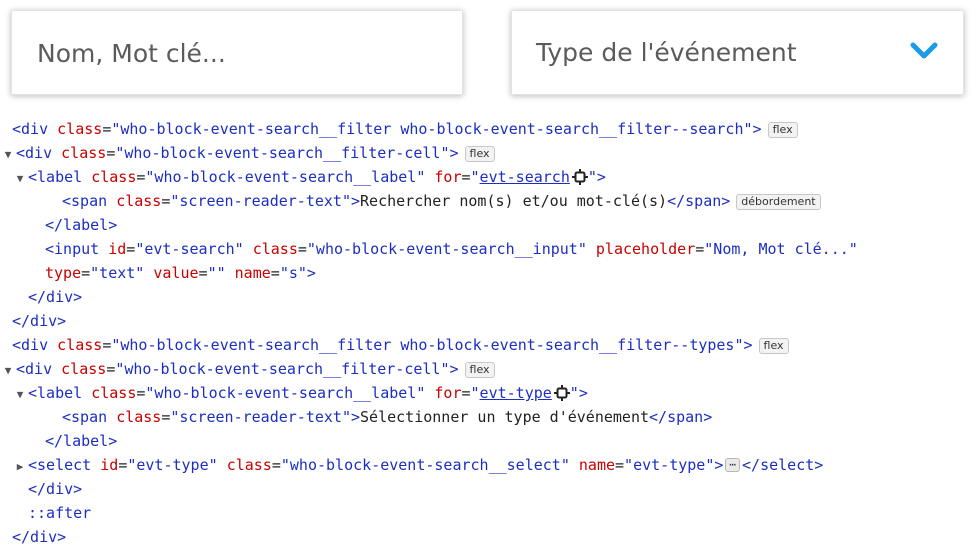 Image resolution: width=977 pixels, height=549 pixels. What do you see at coordinates (451, 249) in the screenshot?
I see `attribute-value: "who-block-event-search__input"` at bounding box center [451, 249].